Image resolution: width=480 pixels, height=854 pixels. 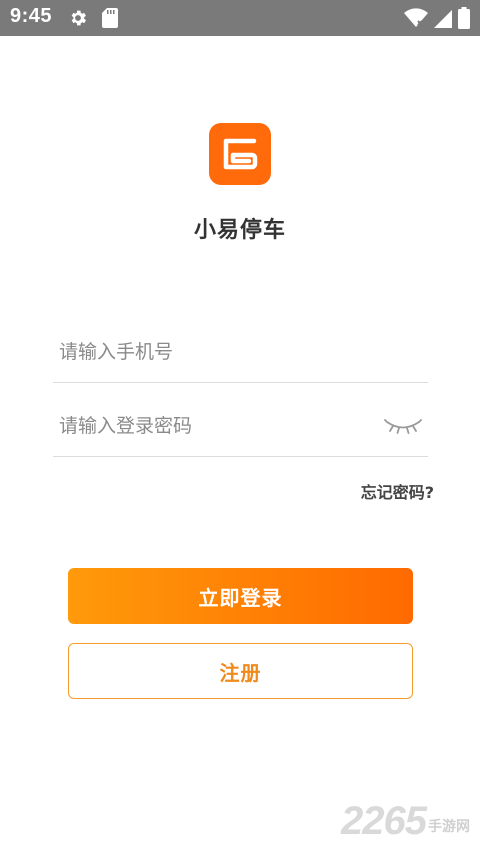 What do you see at coordinates (31, 16) in the screenshot?
I see `status-time: 9:45` at bounding box center [31, 16].